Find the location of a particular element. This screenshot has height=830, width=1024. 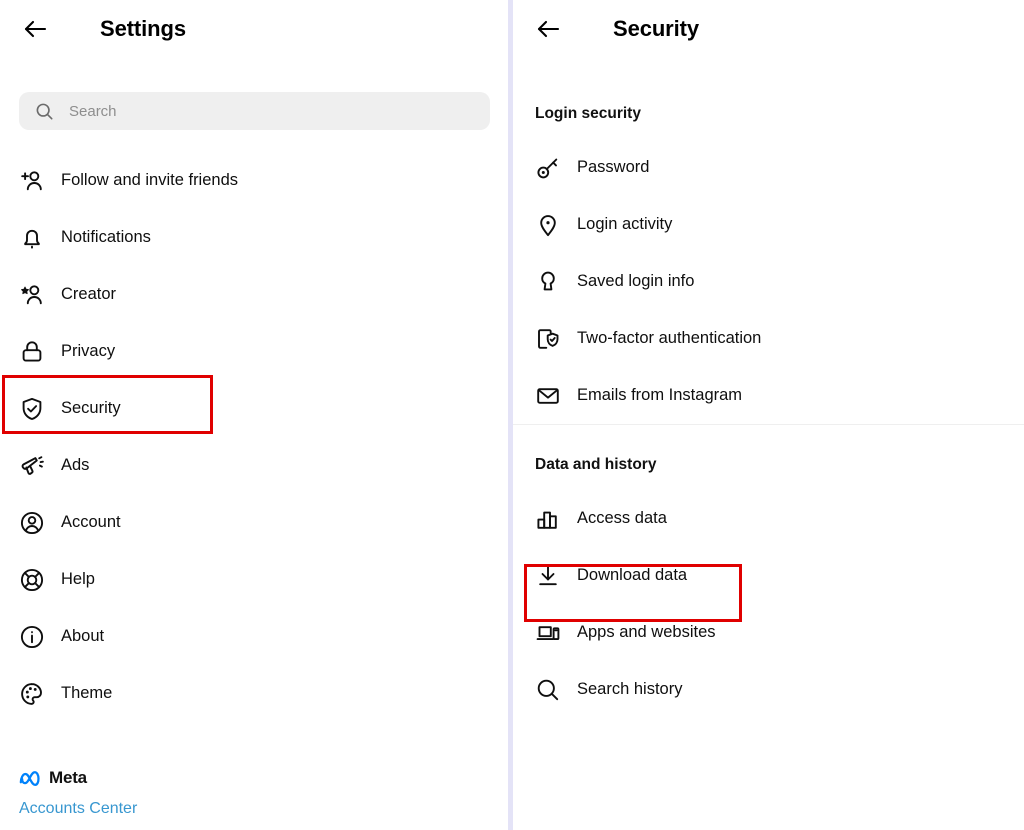

menu-item-access-data: Access data is located at coordinates (768, 518).